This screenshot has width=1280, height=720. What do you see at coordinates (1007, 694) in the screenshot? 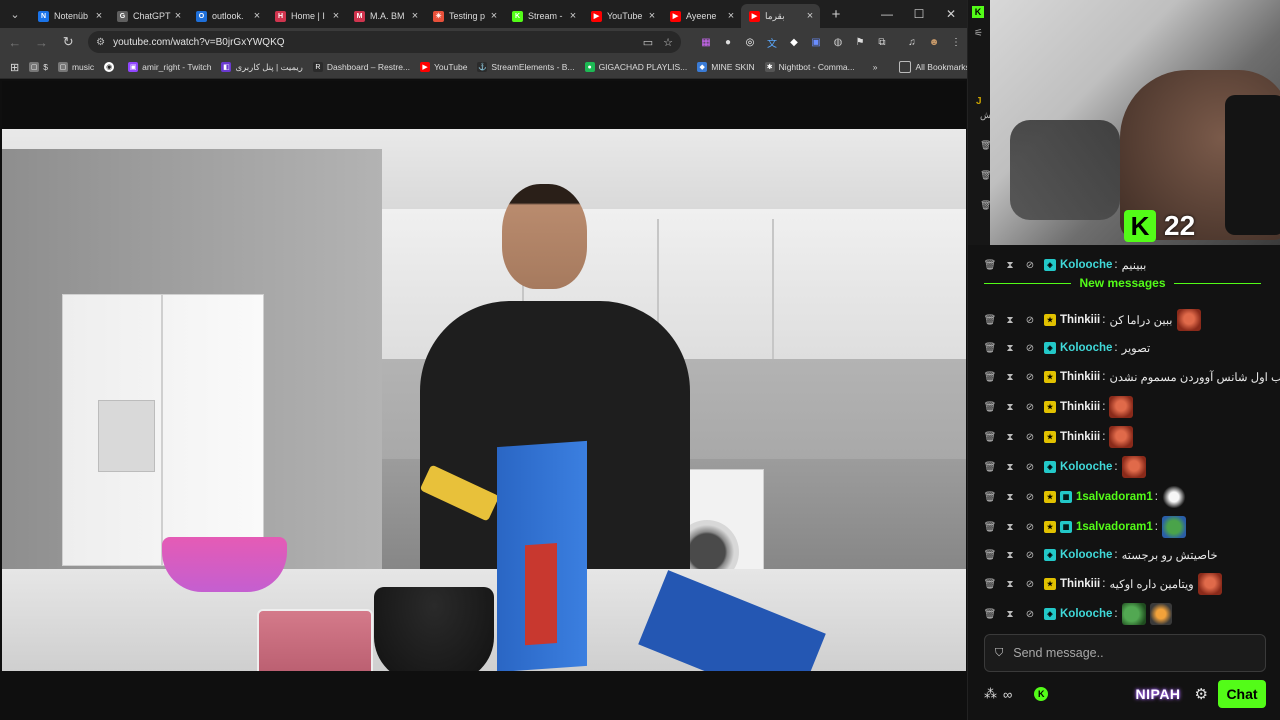
I see `infinity-icon: ∞` at bounding box center [1007, 694].